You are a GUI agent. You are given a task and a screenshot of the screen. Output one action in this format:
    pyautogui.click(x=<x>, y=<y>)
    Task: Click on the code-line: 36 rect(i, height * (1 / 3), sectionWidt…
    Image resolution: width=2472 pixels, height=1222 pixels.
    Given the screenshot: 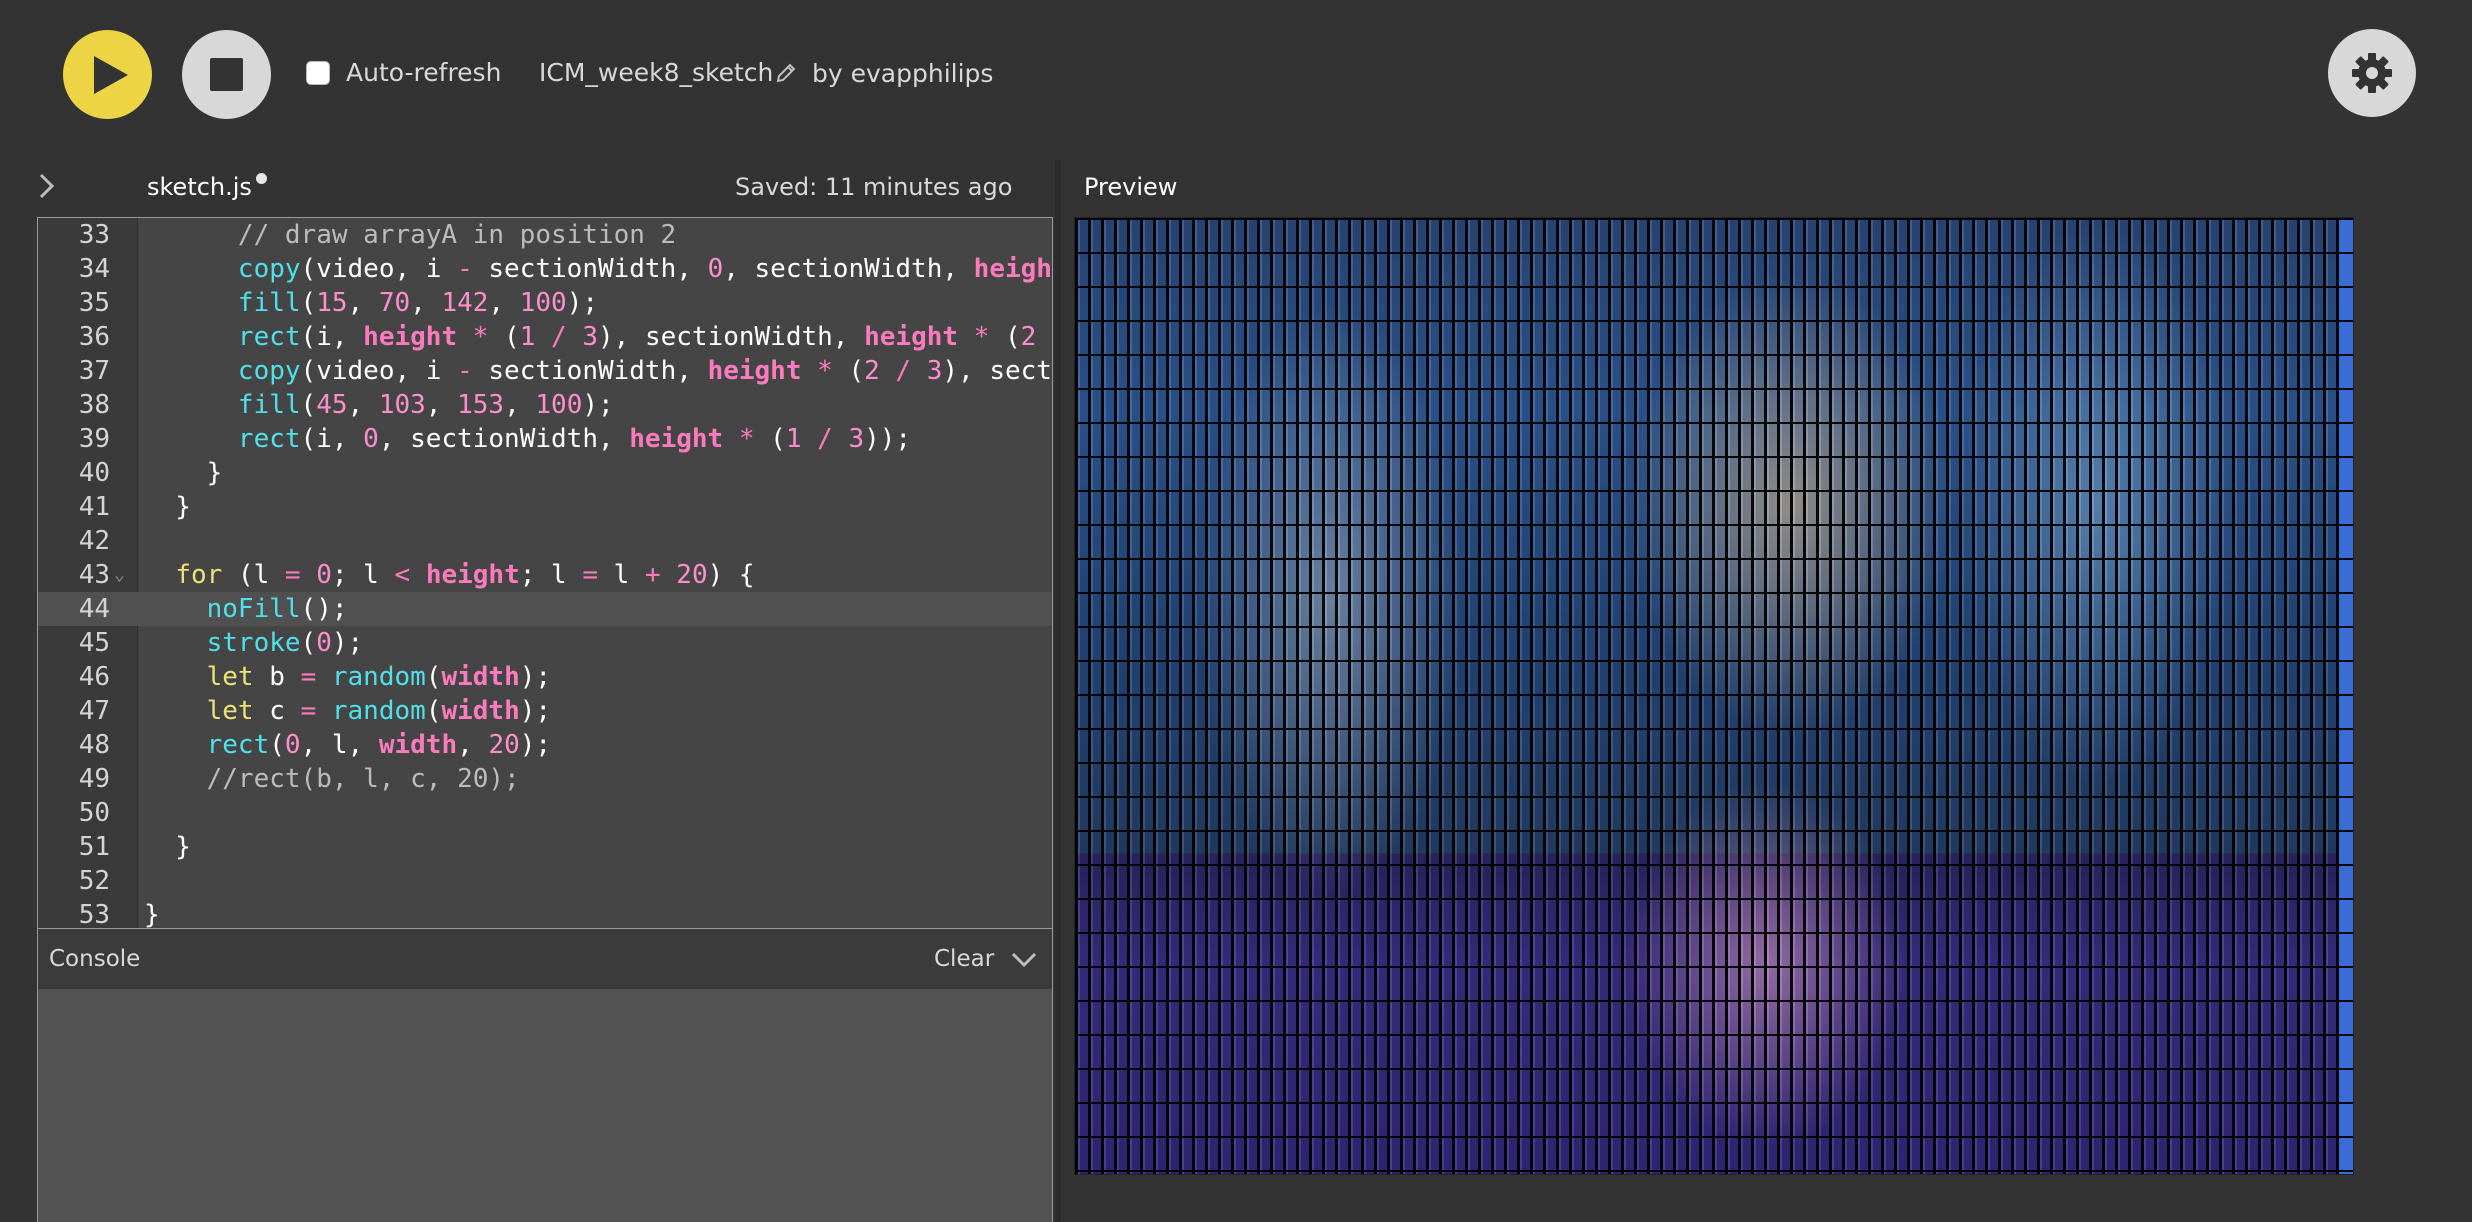 What is the action you would take?
    pyautogui.click(x=545, y=337)
    